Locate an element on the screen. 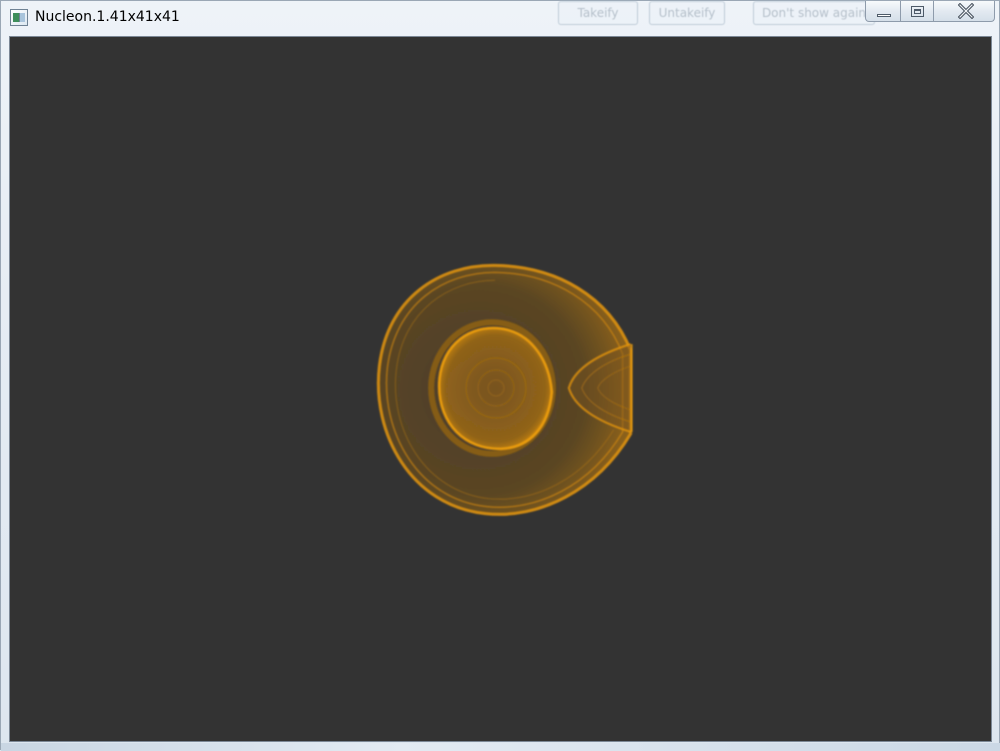 The width and height of the screenshot is (1000, 751). background-notification-button-3: Don't show again is located at coordinates (814, 13).